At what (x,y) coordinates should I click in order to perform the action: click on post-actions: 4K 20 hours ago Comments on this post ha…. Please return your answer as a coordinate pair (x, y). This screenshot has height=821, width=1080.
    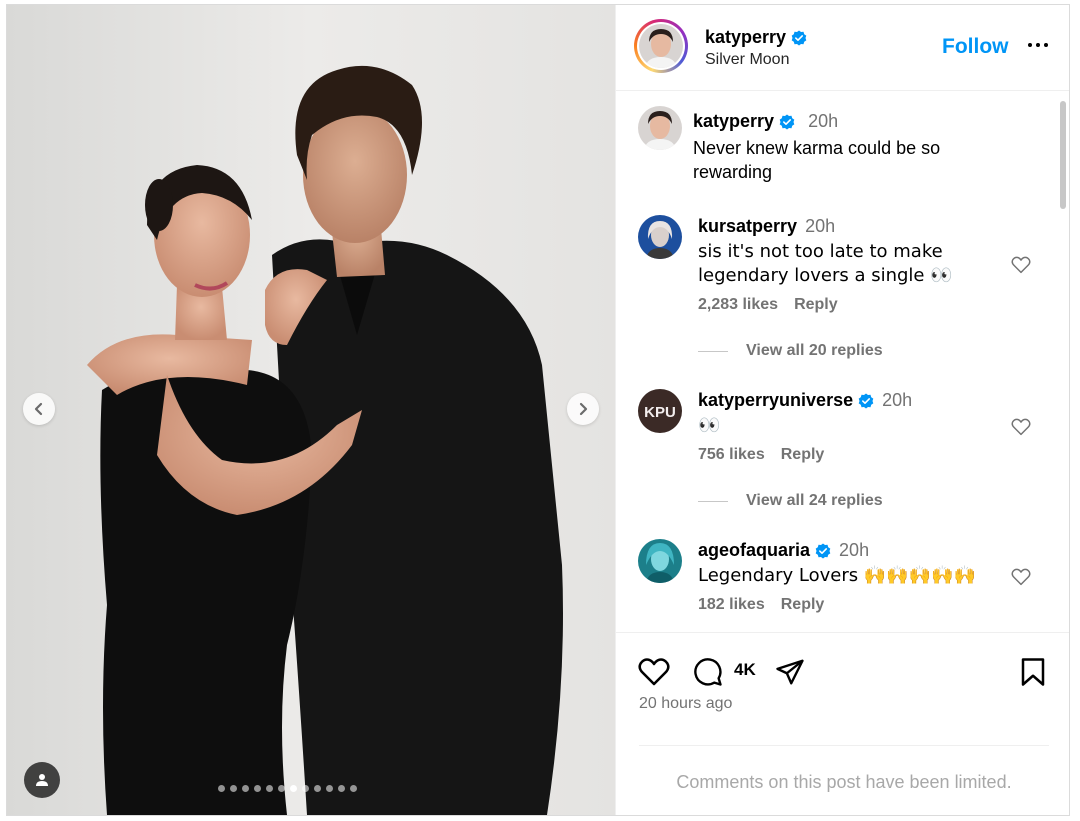
    Looking at the image, I should click on (842, 723).